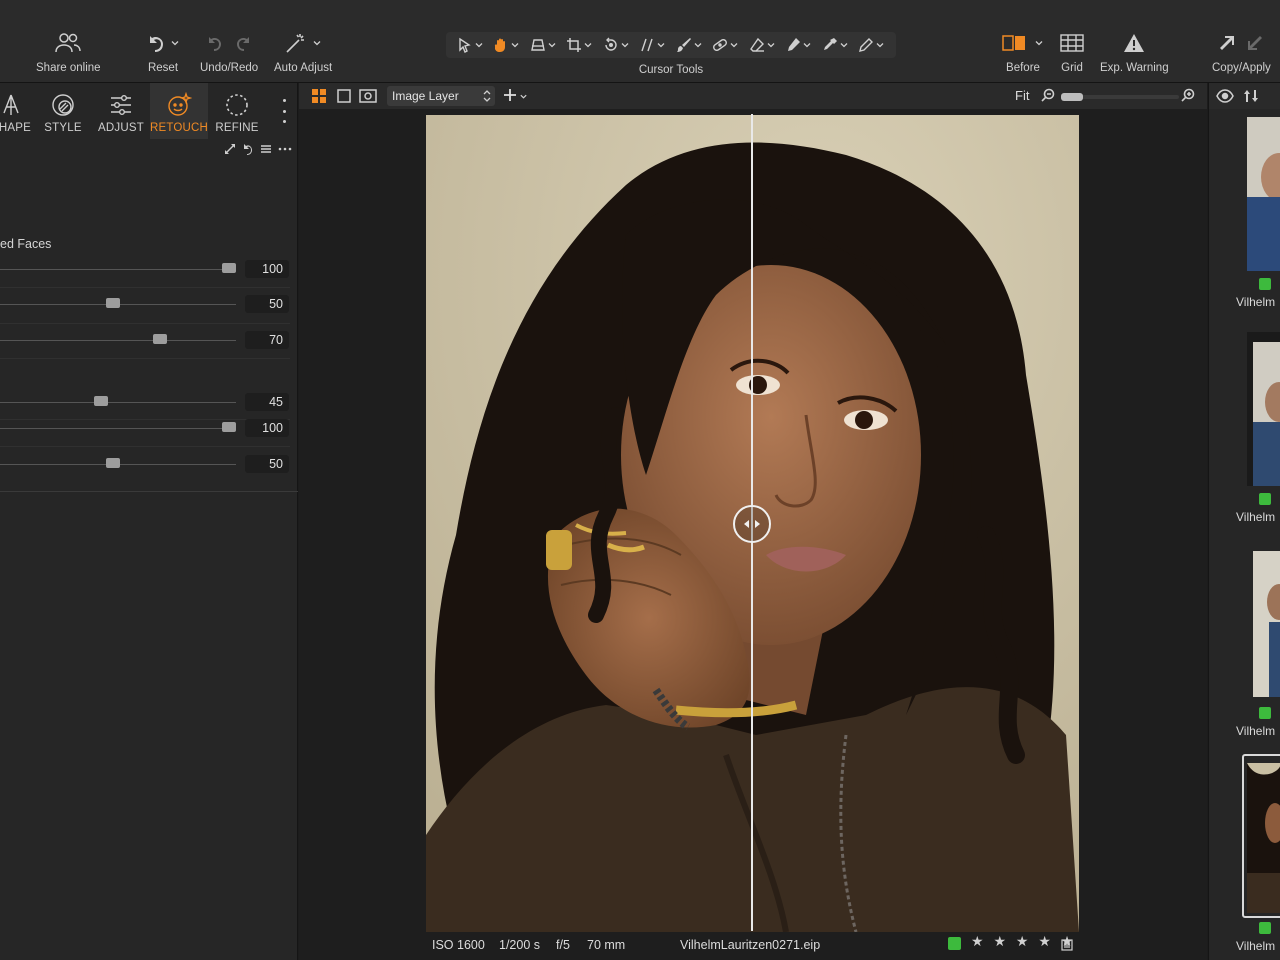 This screenshot has width=1280, height=960. What do you see at coordinates (510, 95) in the screenshot?
I see `add-layer-icon` at bounding box center [510, 95].